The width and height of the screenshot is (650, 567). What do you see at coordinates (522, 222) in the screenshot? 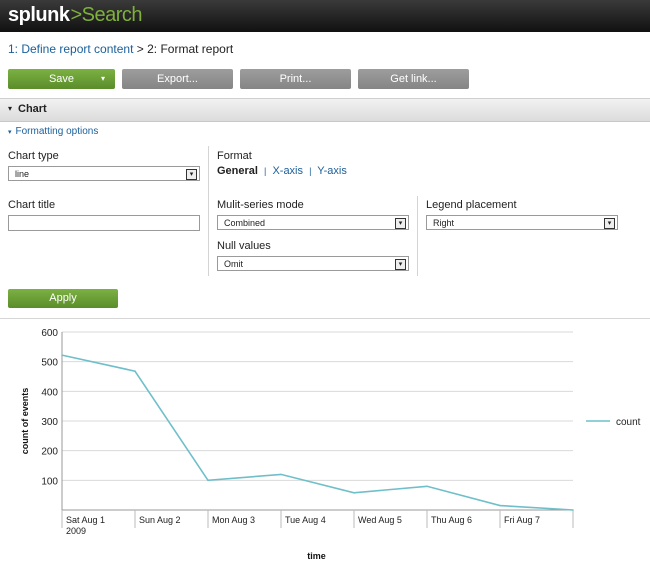
I see `legend-placement-select: Right ▾` at bounding box center [522, 222].